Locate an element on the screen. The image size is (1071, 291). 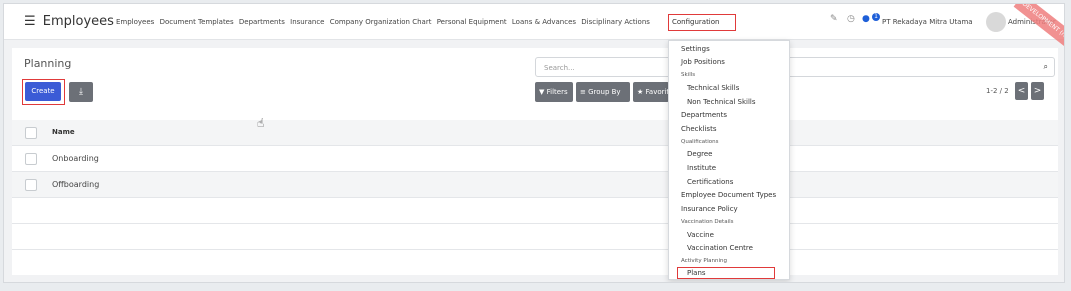
create-button: Create is located at coordinates (43, 91).